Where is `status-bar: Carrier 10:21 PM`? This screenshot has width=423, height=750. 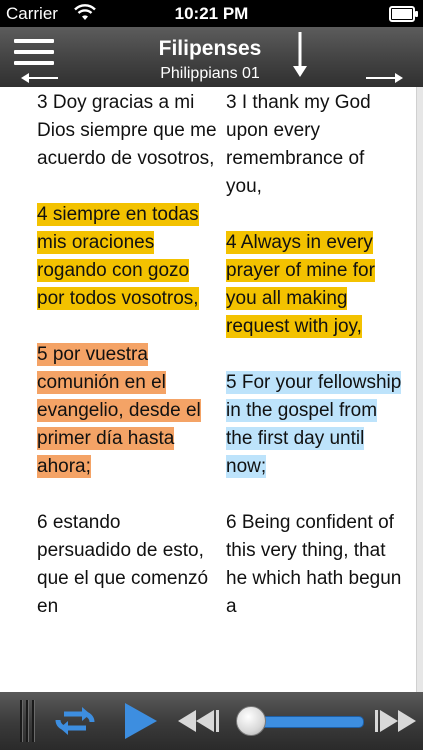
status-bar: Carrier 10:21 PM is located at coordinates (211, 13).